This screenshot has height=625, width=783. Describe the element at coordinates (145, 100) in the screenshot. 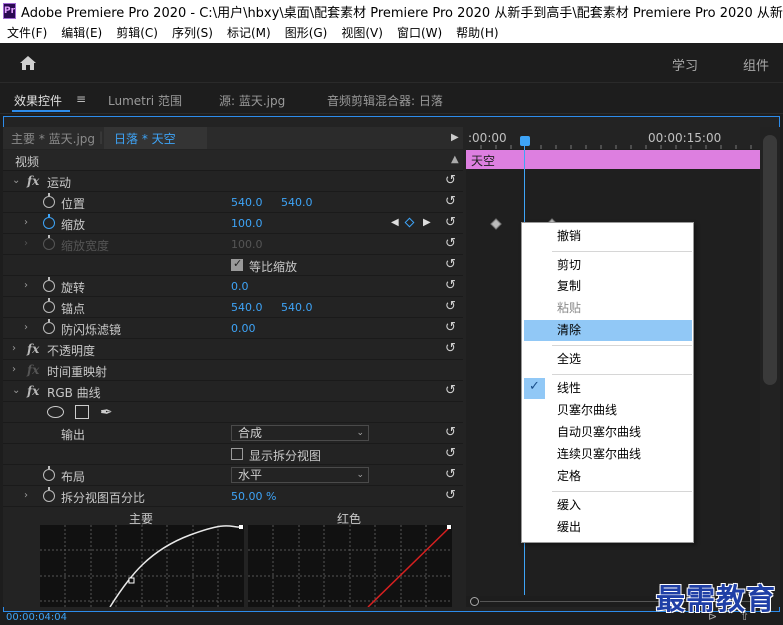

I see `tab-lumetri-scopes: Lumetri 范围` at that location.